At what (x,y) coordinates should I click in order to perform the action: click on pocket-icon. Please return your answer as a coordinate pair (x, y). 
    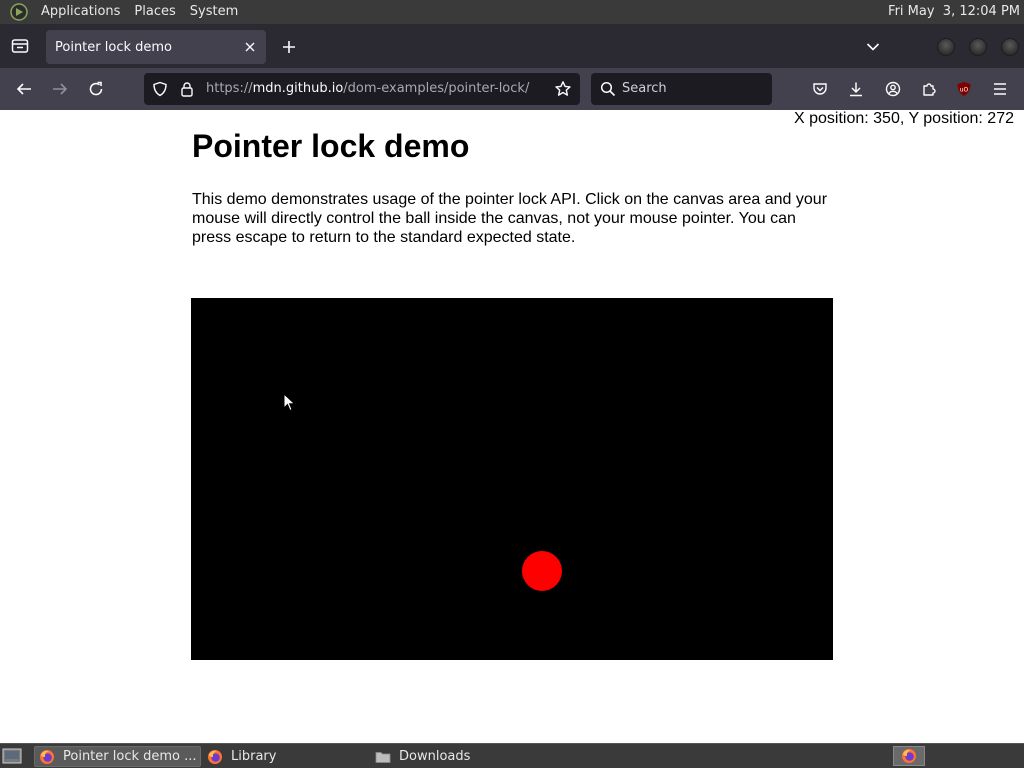
    Looking at the image, I should click on (820, 89).